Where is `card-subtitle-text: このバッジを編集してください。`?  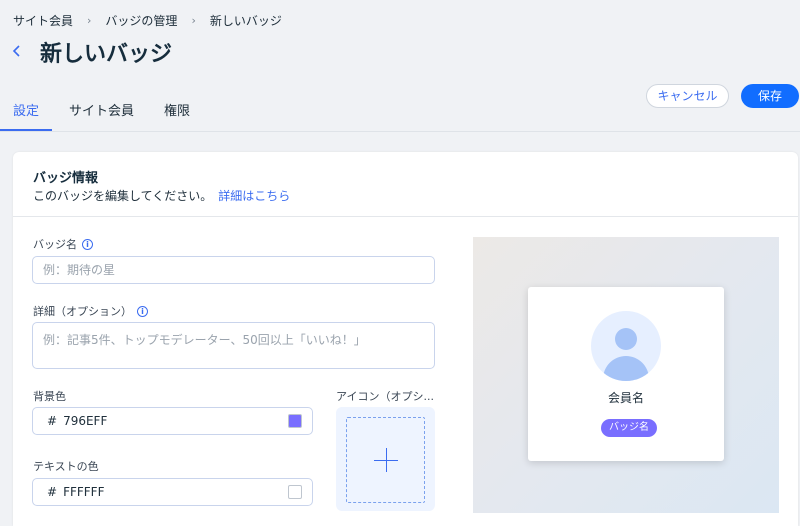 card-subtitle-text: このバッジを編集してください。 is located at coordinates (123, 196).